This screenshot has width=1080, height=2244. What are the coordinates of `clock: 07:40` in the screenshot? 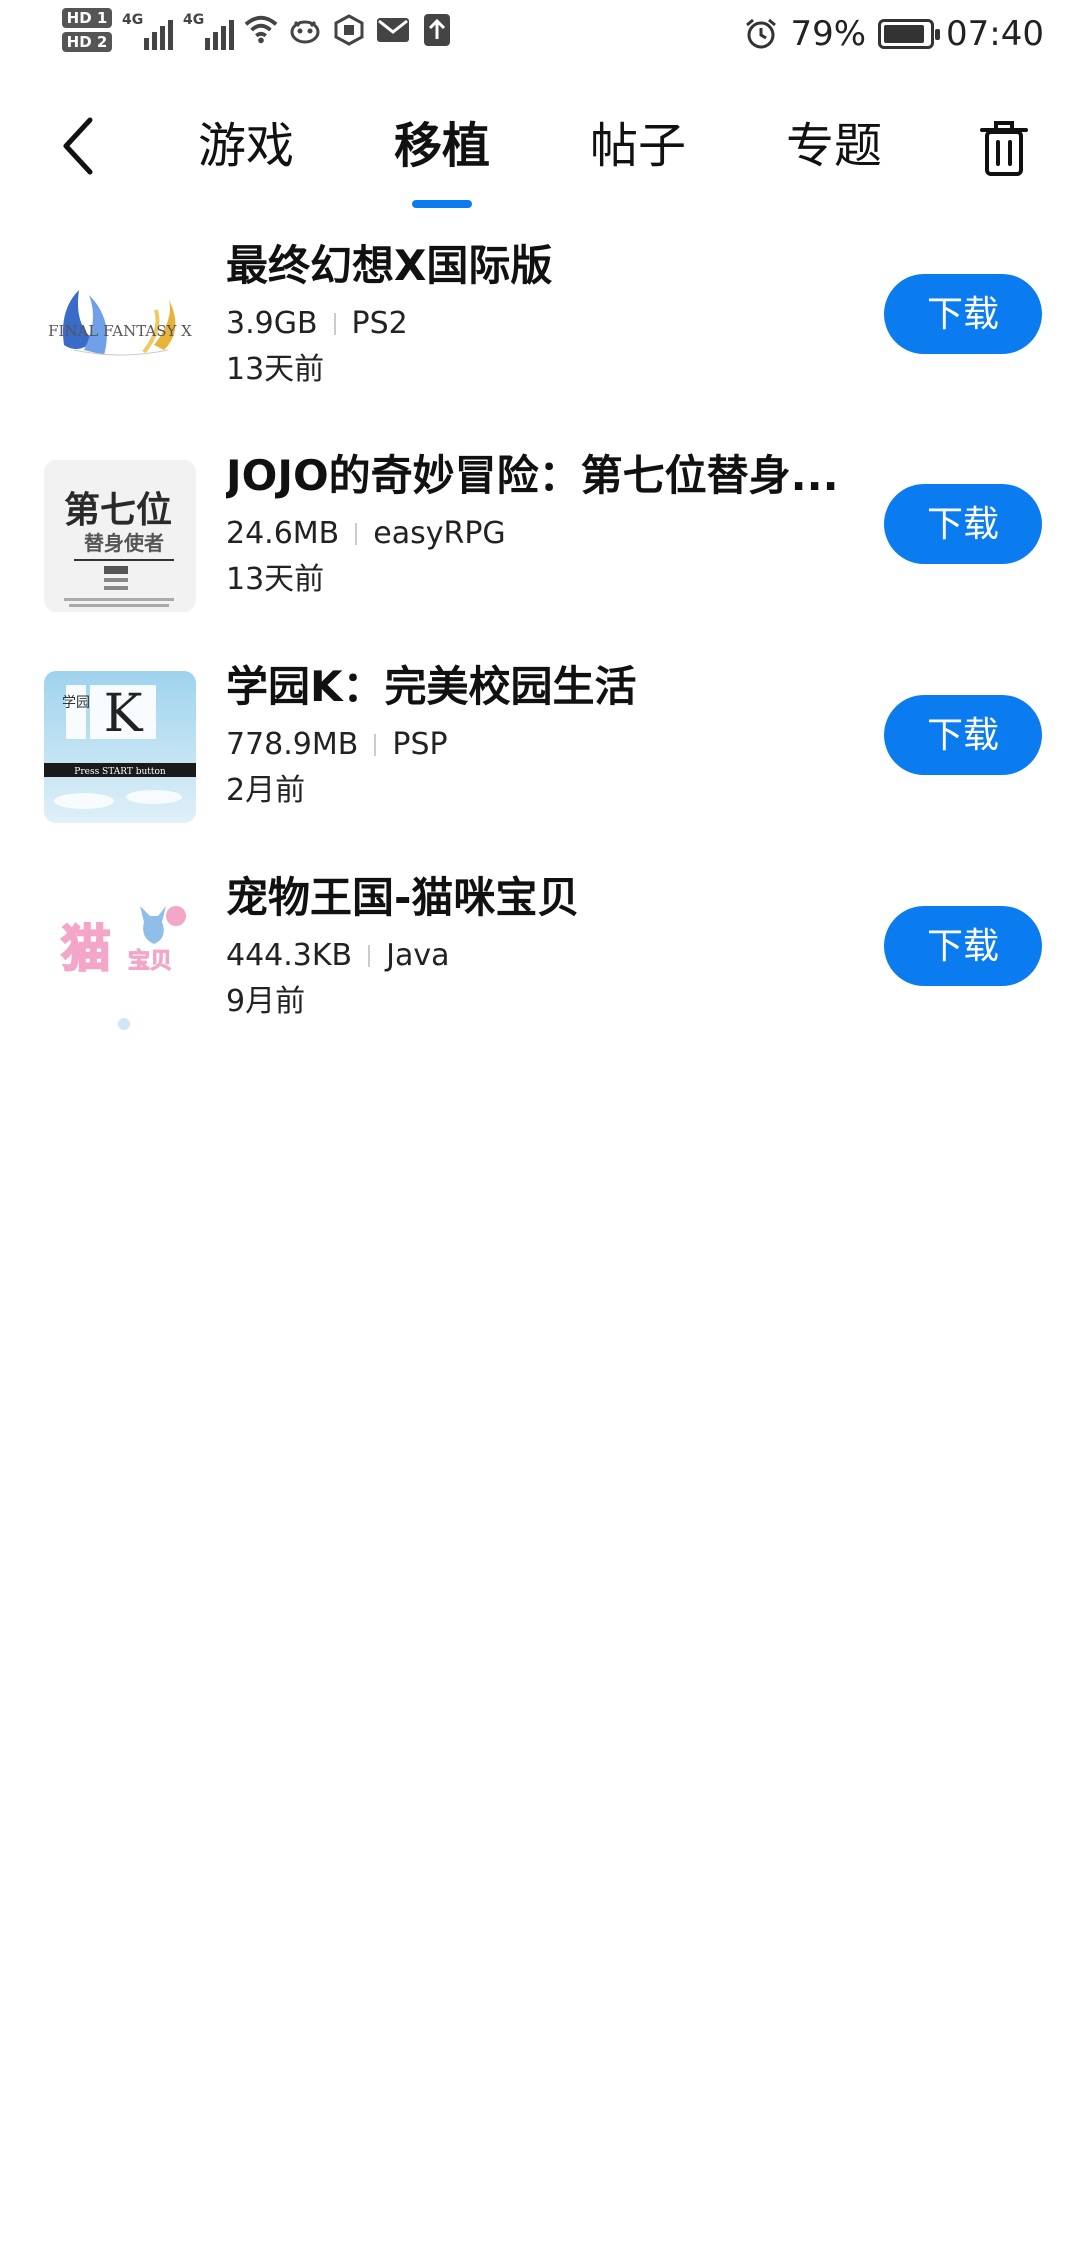 It's located at (995, 34).